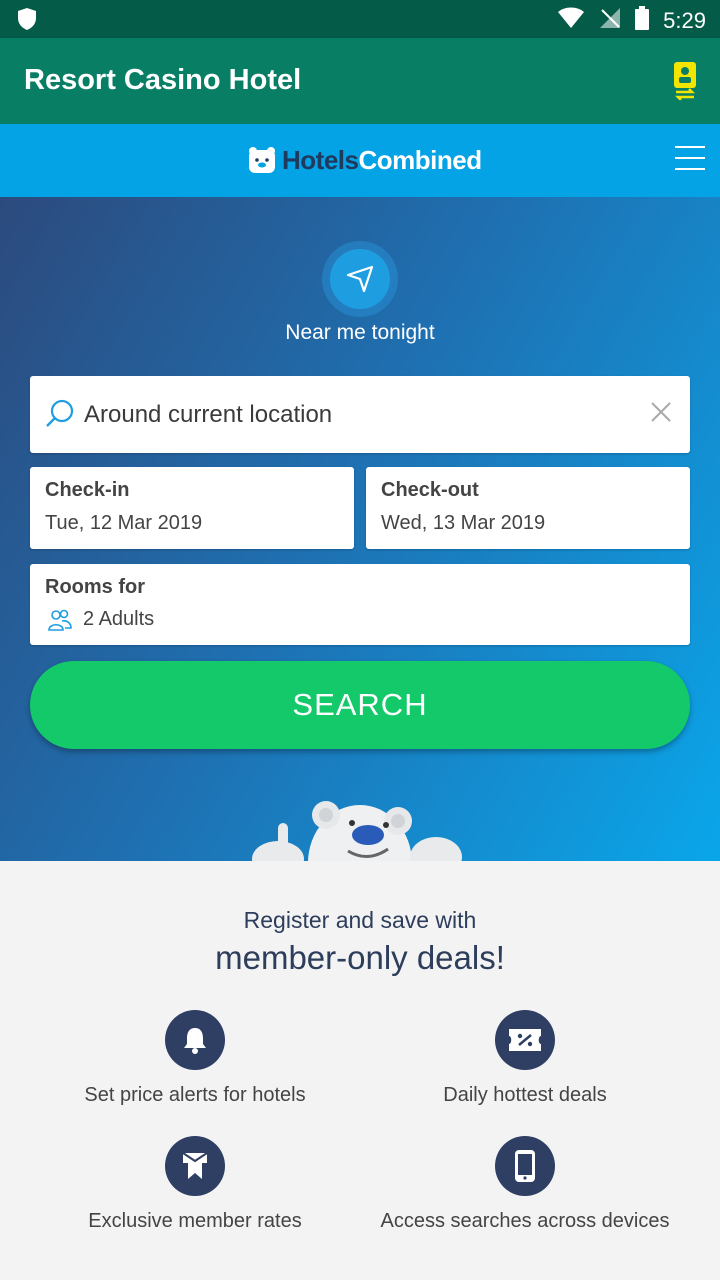  I want to click on feature-cross-device: Access searches across devices, so click(525, 1185).